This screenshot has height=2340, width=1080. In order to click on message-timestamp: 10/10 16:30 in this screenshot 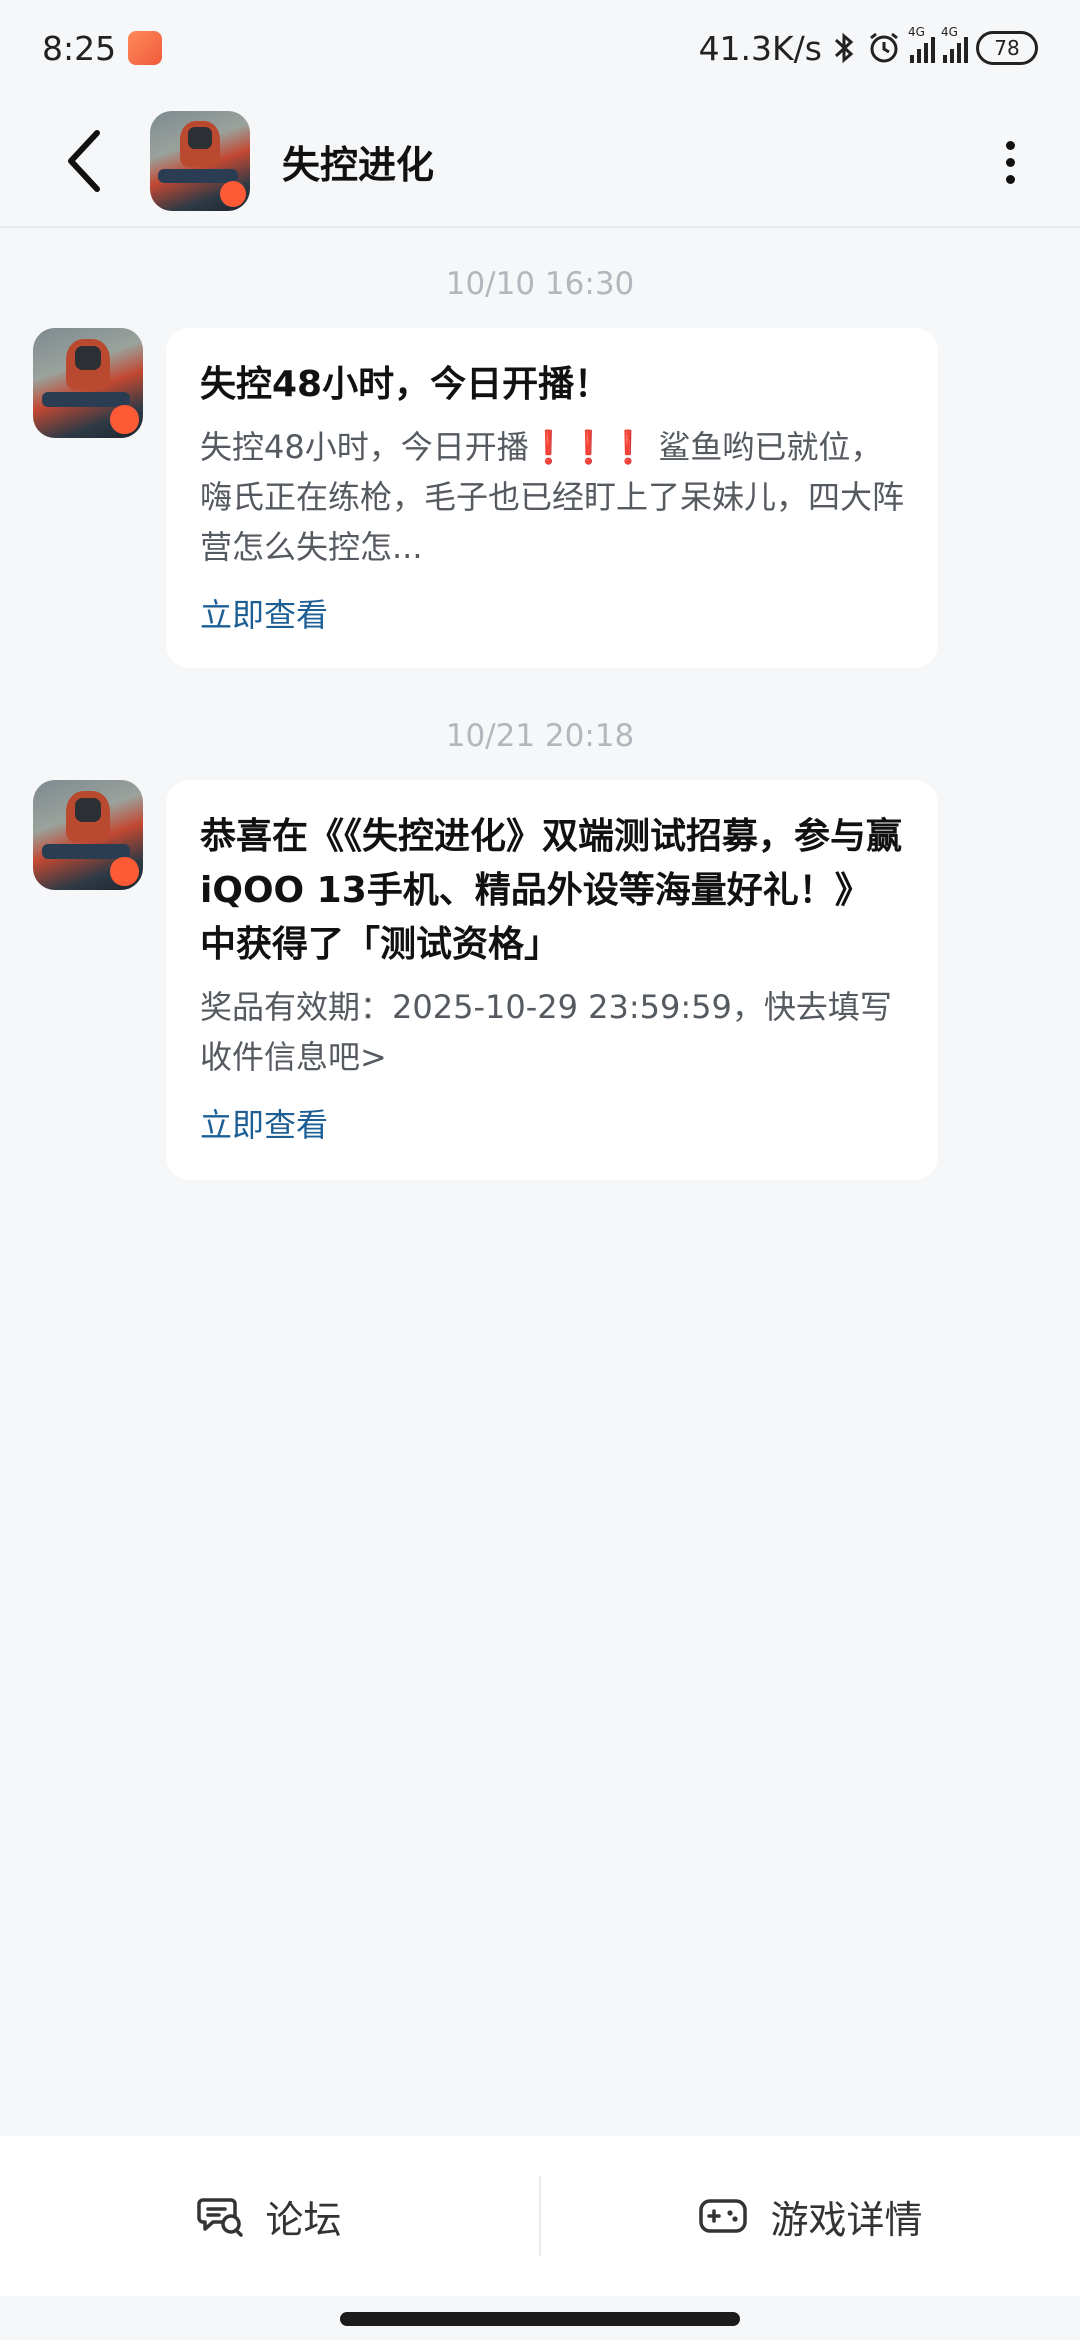, I will do `click(540, 284)`.